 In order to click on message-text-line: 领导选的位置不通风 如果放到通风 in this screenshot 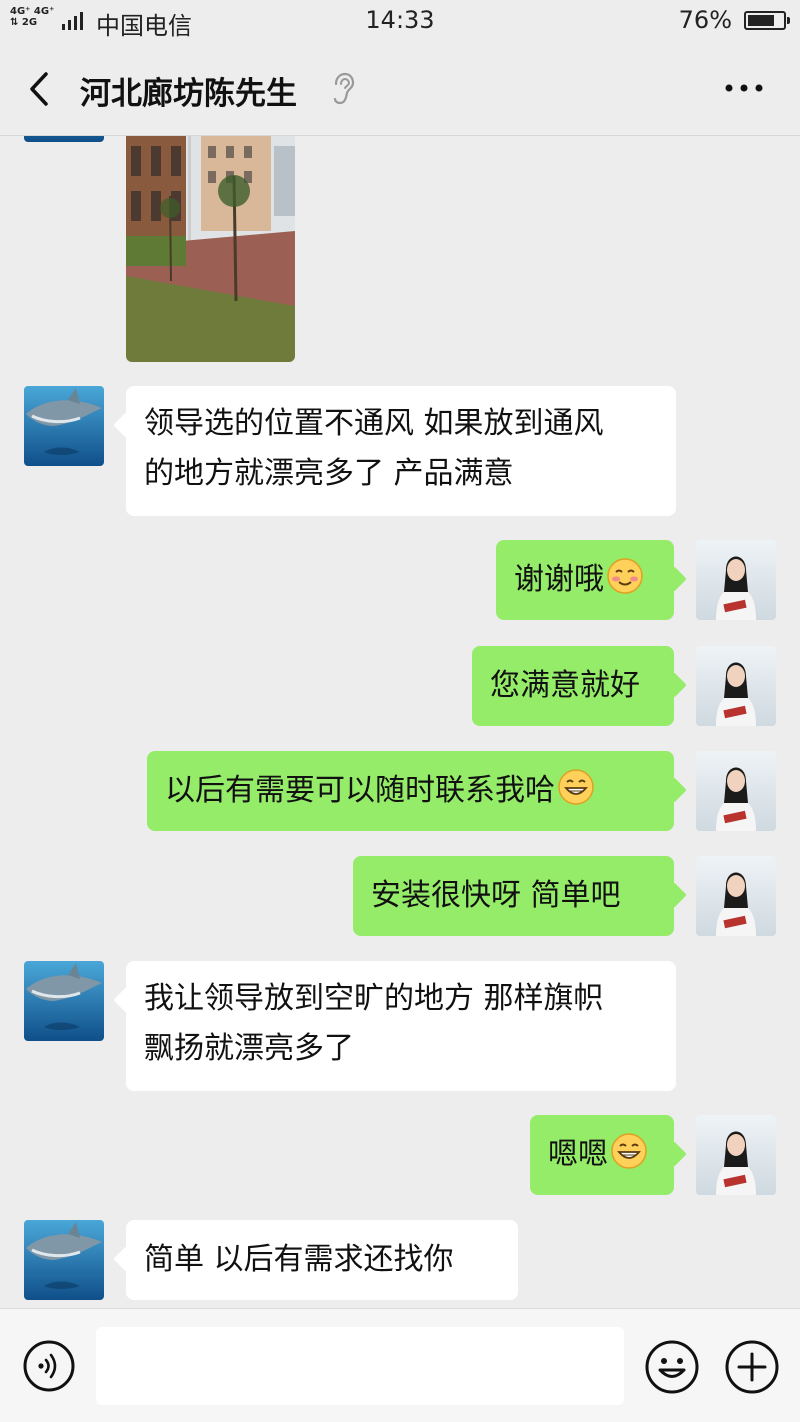, I will do `click(374, 423)`.